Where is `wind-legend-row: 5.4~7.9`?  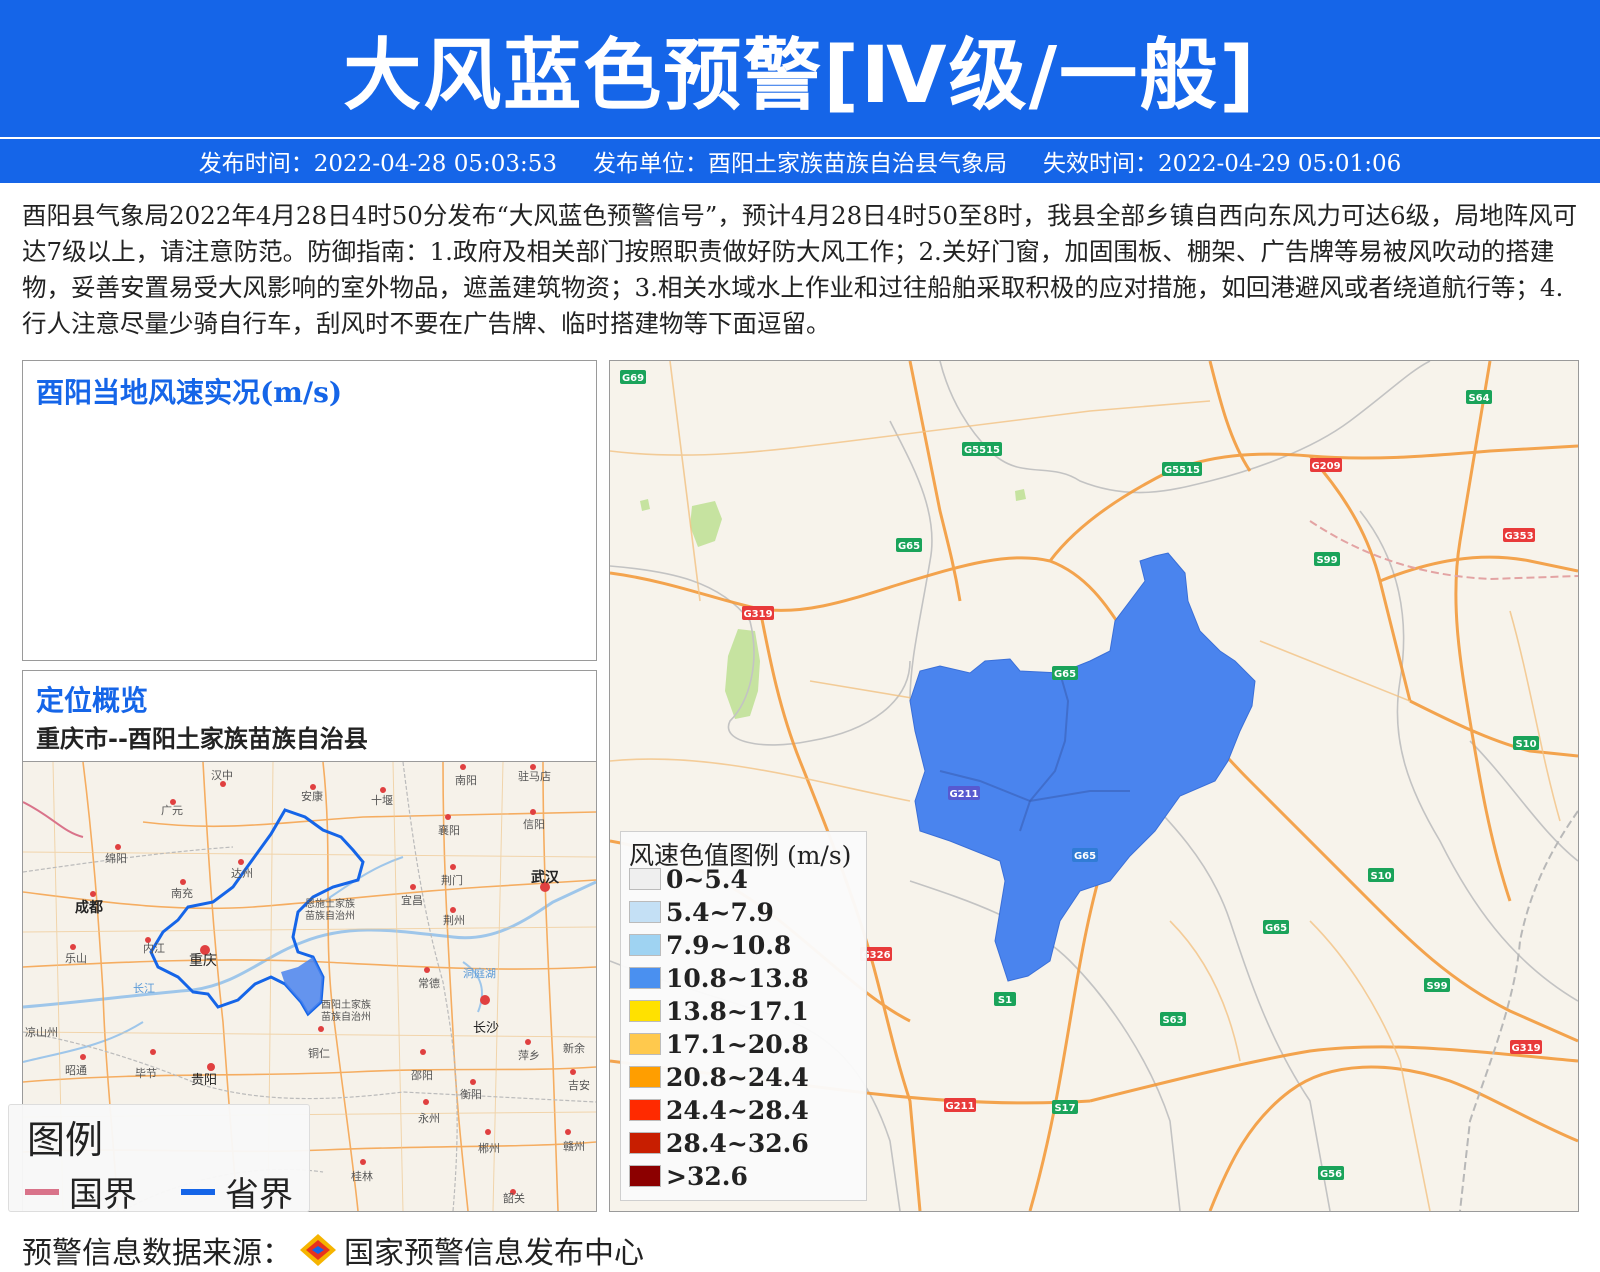
wind-legend-row: 5.4~7.9 is located at coordinates (701, 912).